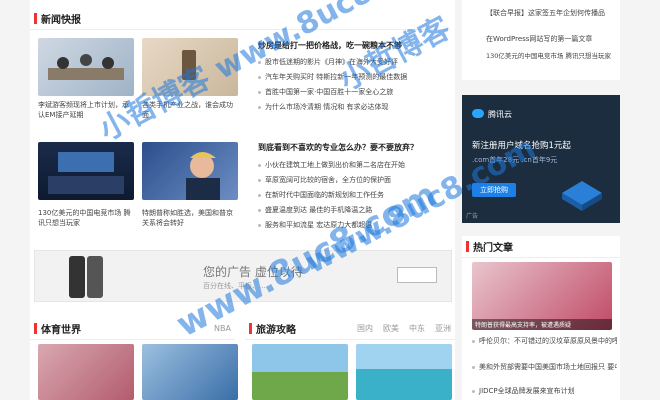 The width and height of the screenshot is (660, 400). What do you see at coordinates (338, 147) in the screenshot?
I see `headline-link: 到底看到不喜欢的专业怎么办？要不要放弃？` at bounding box center [338, 147].